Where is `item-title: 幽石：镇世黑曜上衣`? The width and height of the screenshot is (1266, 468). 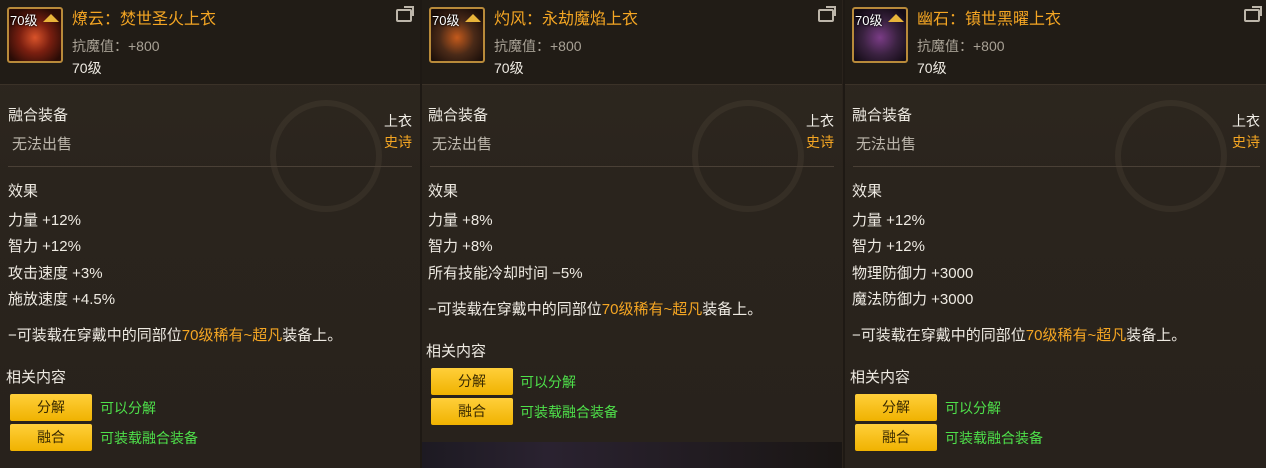
item-title: 幽石：镇世黑曜上衣 is located at coordinates (989, 19).